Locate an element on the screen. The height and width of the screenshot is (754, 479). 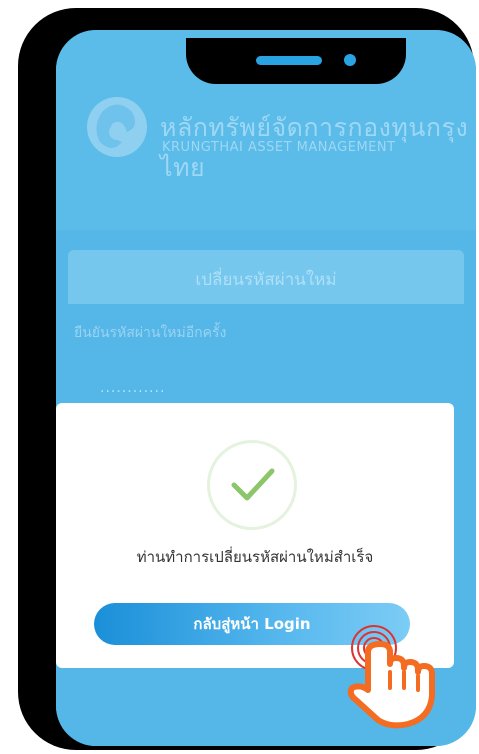
change-password-card-header: เปลี่ยนรหัสผ่านใหม่ is located at coordinates (266, 277).